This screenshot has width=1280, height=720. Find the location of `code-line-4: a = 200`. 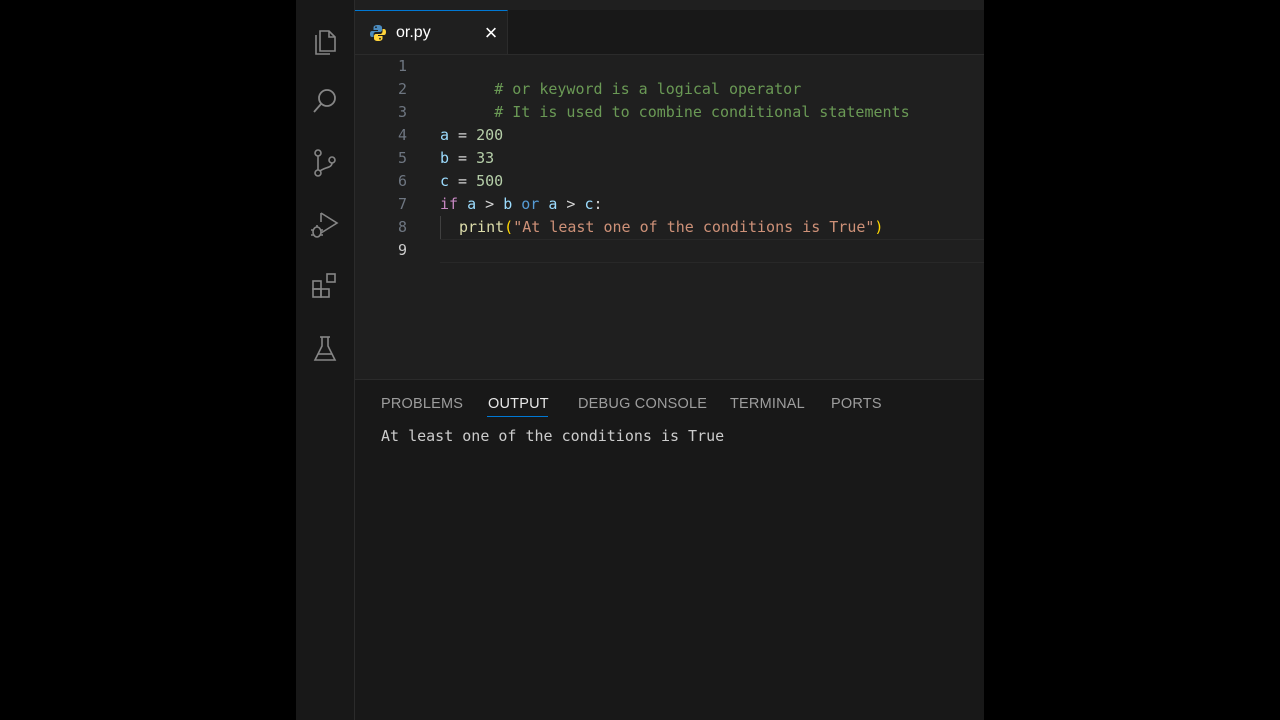

code-line-4: a = 200 is located at coordinates (471, 135).